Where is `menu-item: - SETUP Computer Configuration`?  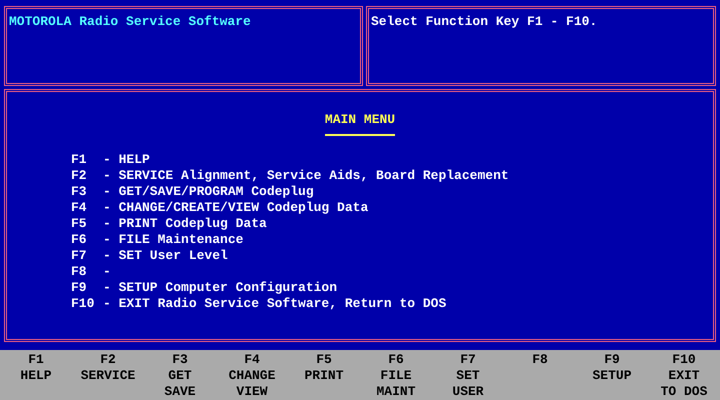 menu-item: - SETUP Computer Configuration is located at coordinates (220, 288).